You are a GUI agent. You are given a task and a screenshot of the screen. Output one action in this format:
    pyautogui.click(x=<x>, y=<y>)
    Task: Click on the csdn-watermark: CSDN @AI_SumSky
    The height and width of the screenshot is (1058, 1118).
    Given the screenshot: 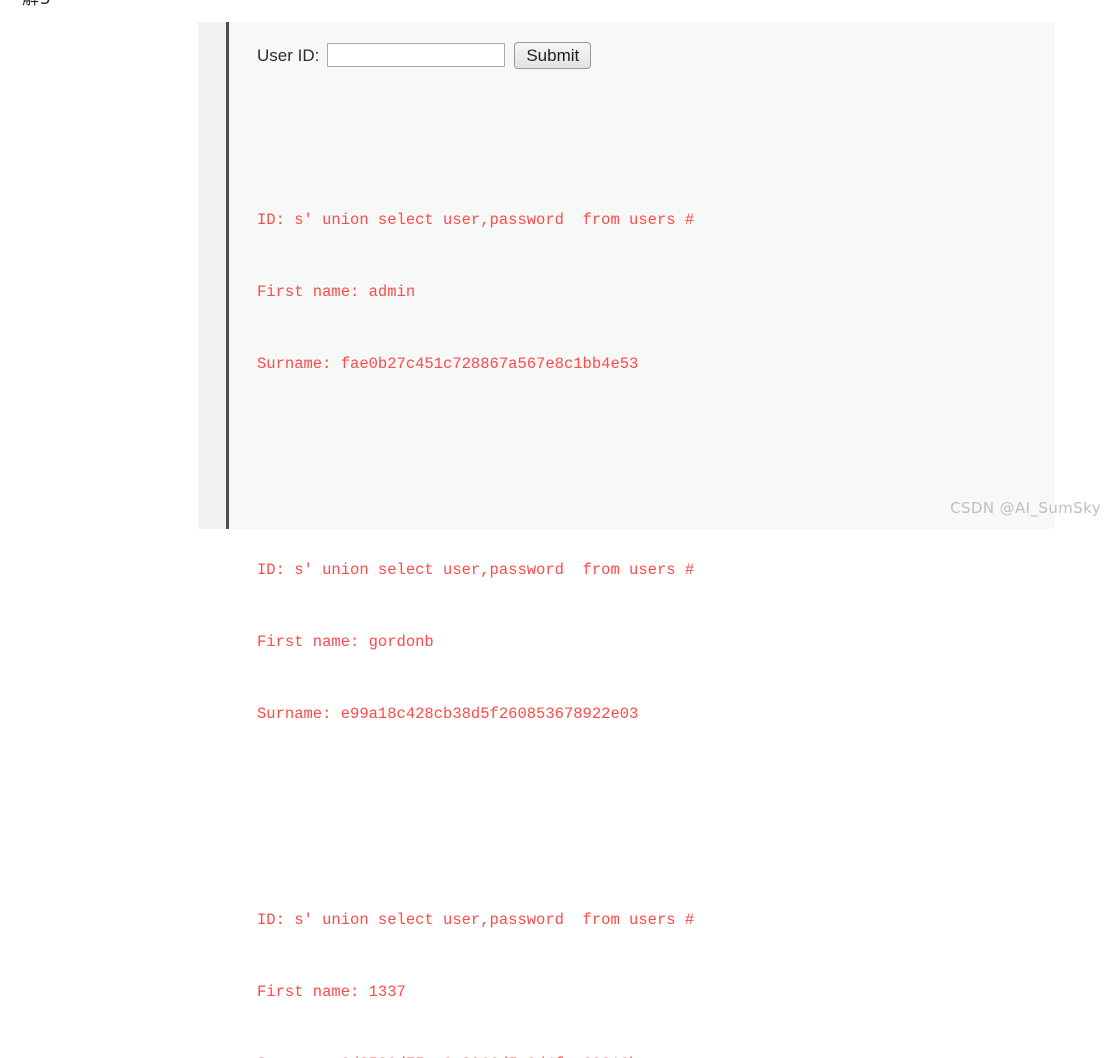 What is the action you would take?
    pyautogui.click(x=1025, y=508)
    